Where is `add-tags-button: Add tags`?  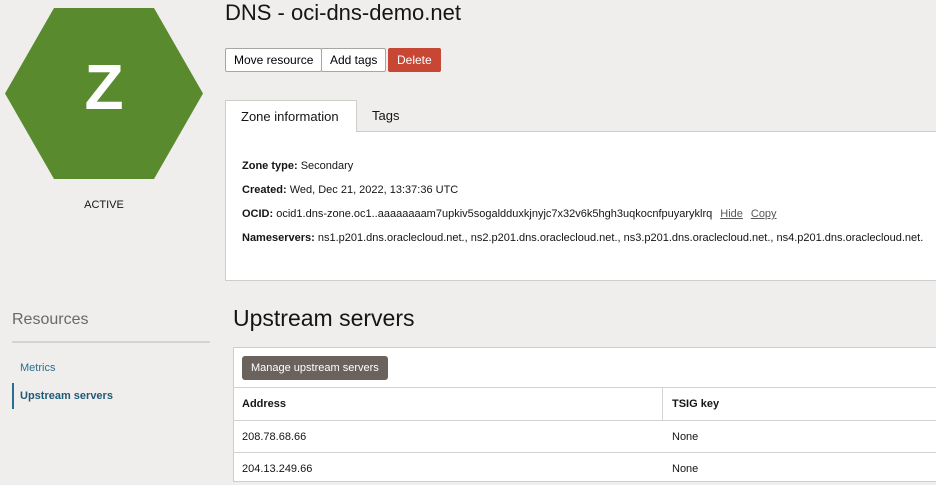 add-tags-button: Add tags is located at coordinates (354, 60).